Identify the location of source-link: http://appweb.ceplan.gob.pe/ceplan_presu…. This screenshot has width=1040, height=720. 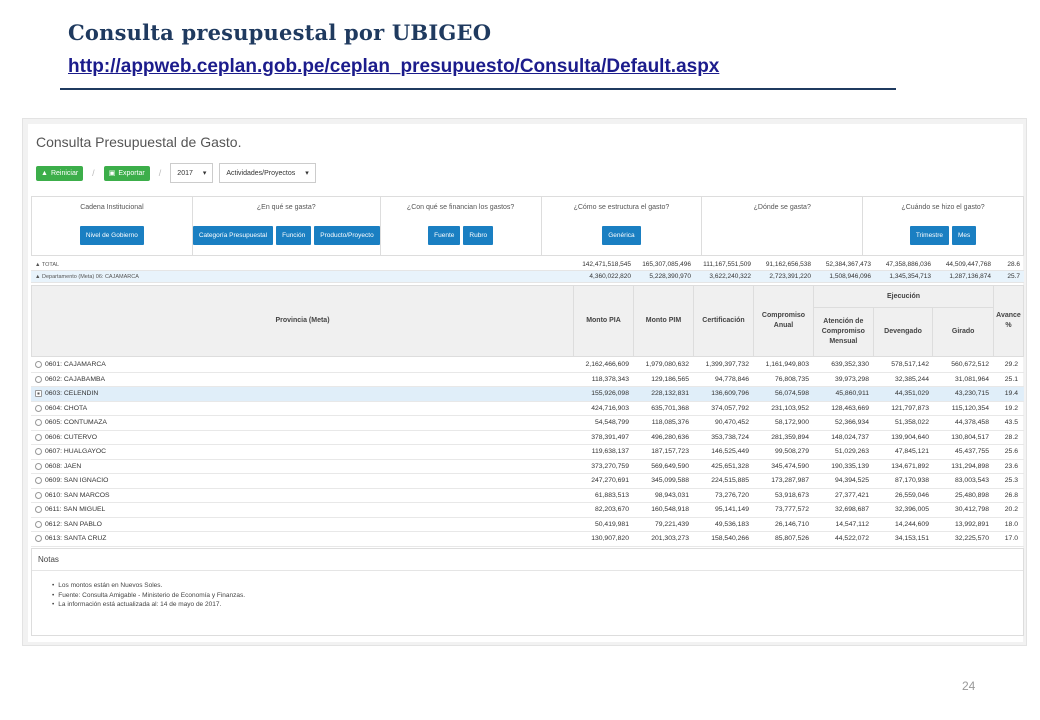
(393, 67).